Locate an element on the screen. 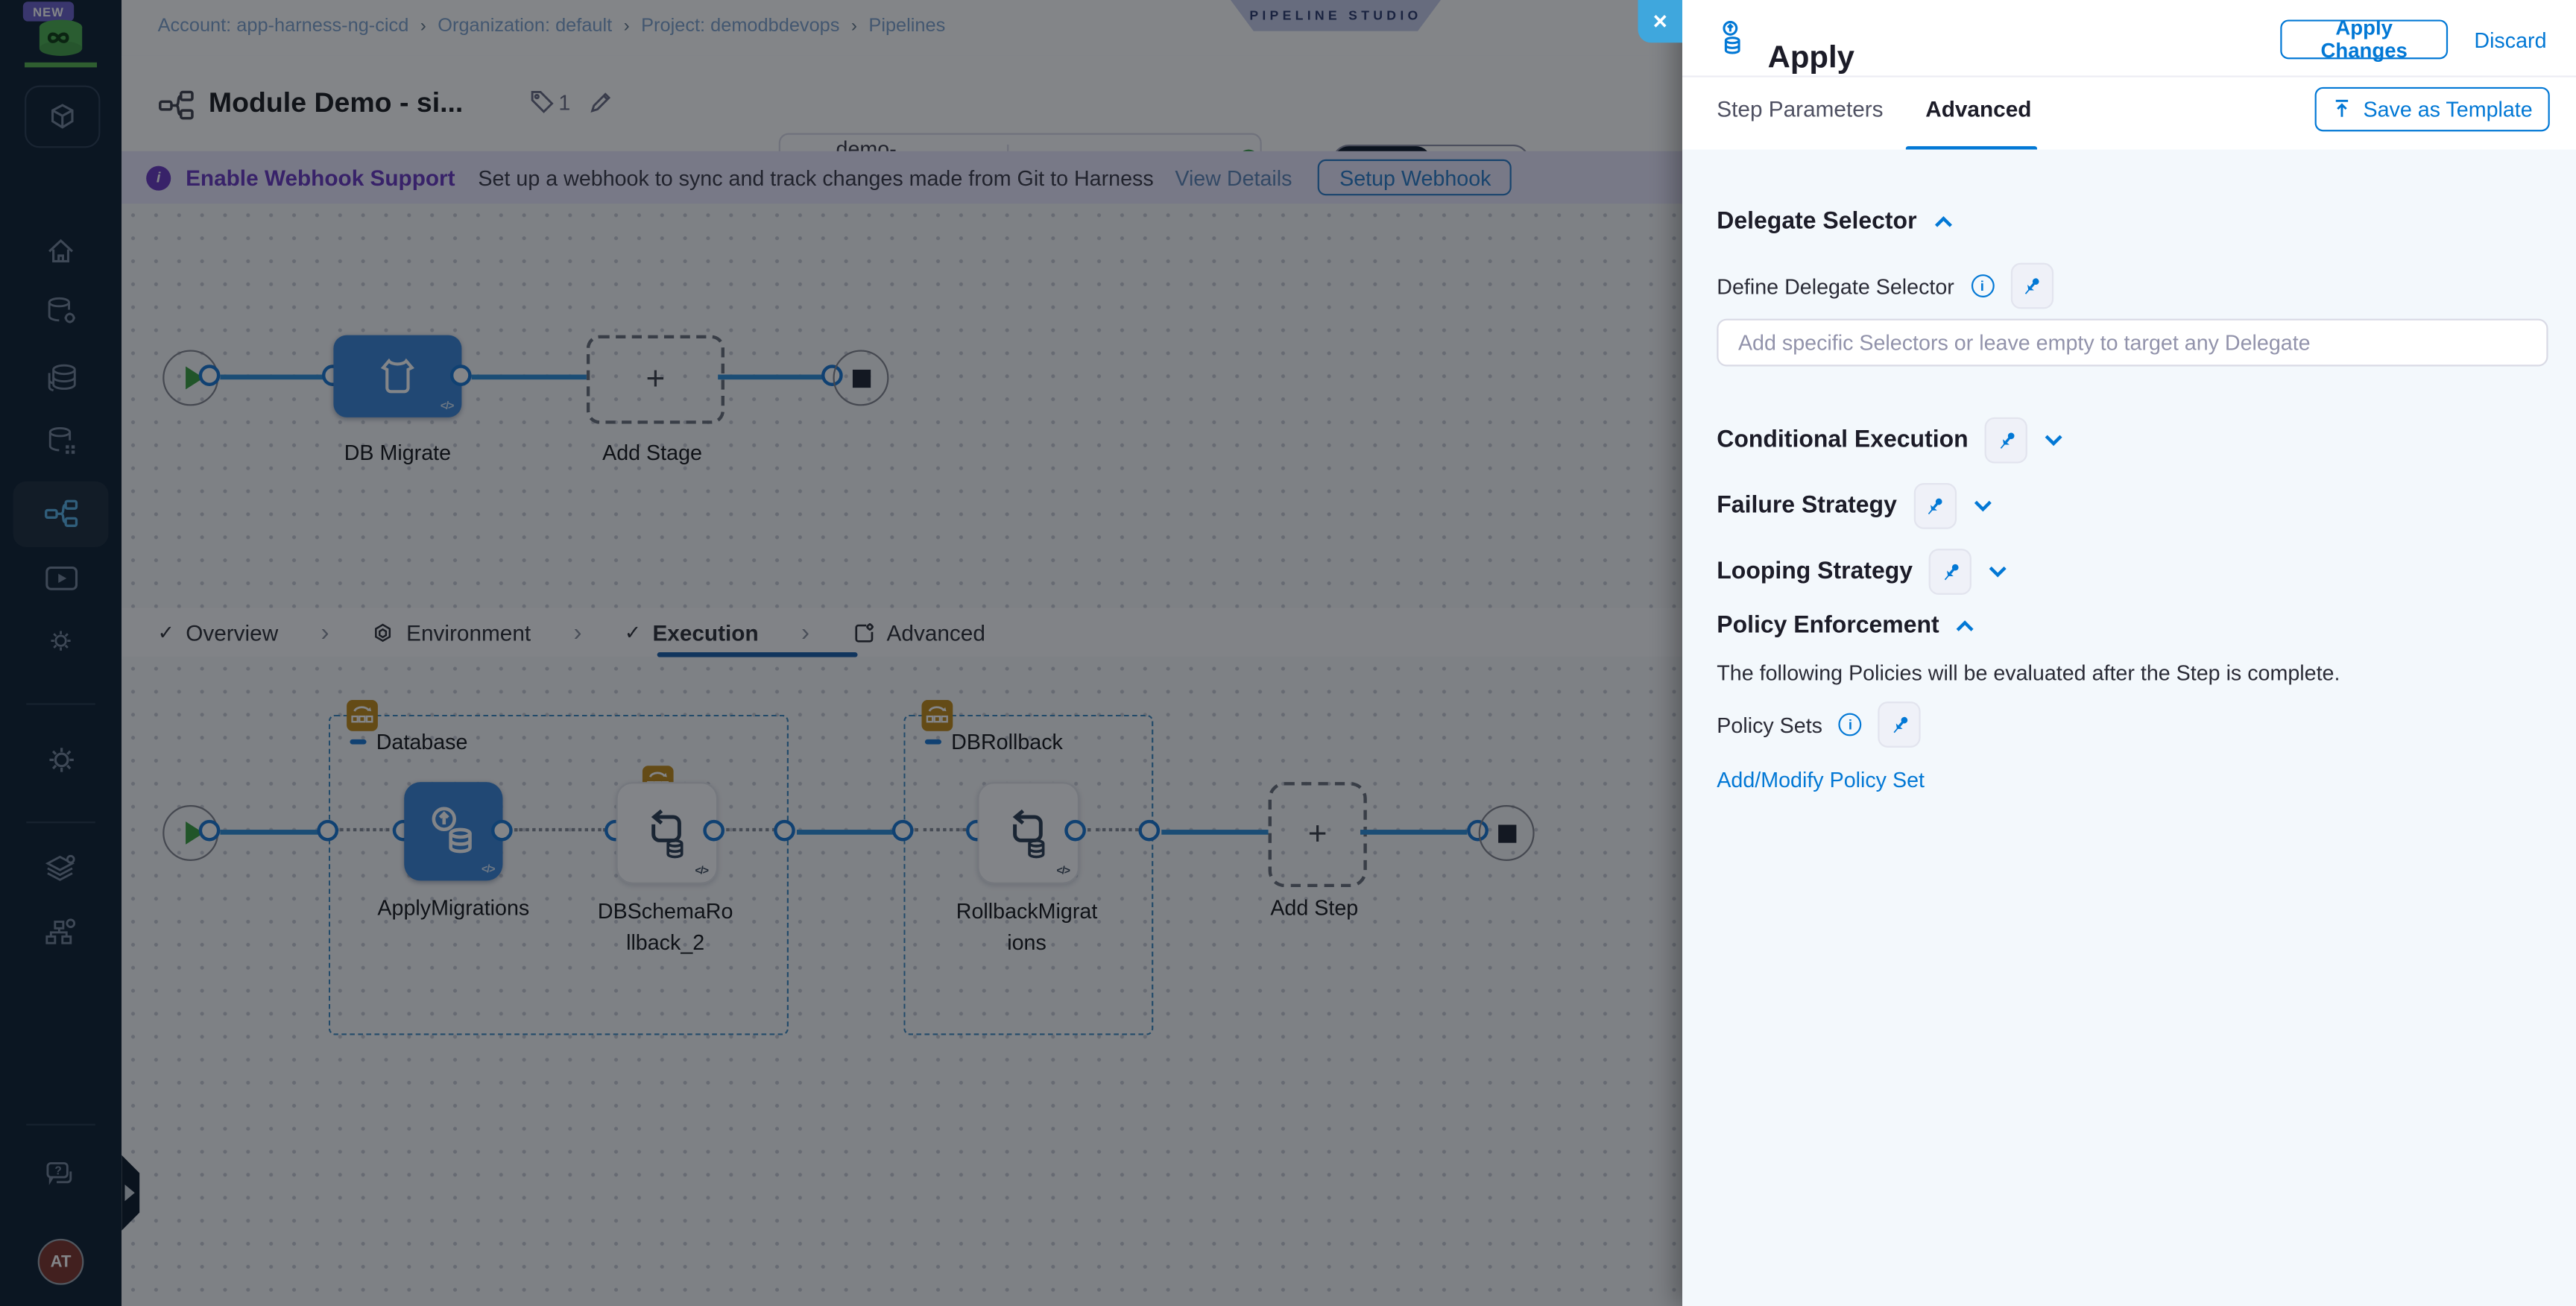 This screenshot has height=1306, width=2576. close-panel-button: × is located at coordinates (1660, 21).